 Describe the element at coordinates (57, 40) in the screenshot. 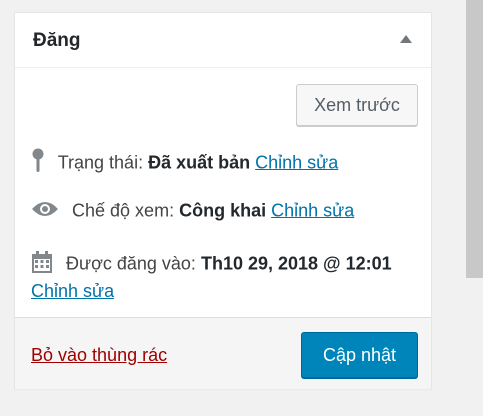

I see `publish-box-title: Đăng` at that location.